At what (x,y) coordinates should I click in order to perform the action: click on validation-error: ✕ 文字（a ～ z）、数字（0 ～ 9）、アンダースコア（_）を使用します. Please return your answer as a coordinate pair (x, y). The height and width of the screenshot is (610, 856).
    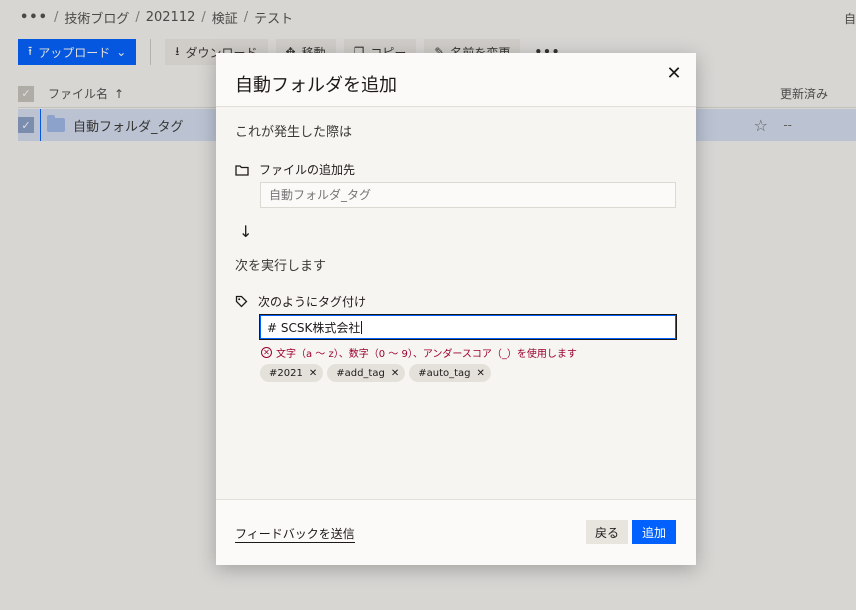
    Looking at the image, I should click on (419, 352).